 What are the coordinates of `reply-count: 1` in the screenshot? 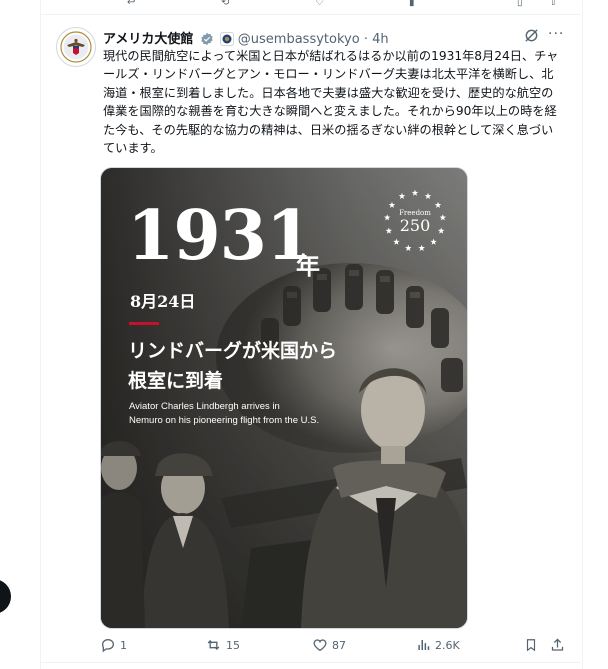 It's located at (123, 645).